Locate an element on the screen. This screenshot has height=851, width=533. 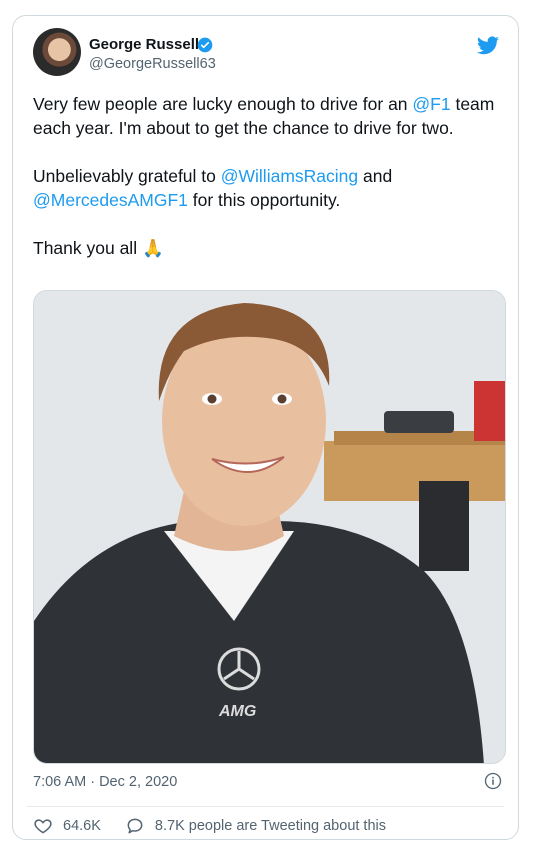
tweeting-about-link: 8.7K people are Tweeting about this is located at coordinates (255, 826).